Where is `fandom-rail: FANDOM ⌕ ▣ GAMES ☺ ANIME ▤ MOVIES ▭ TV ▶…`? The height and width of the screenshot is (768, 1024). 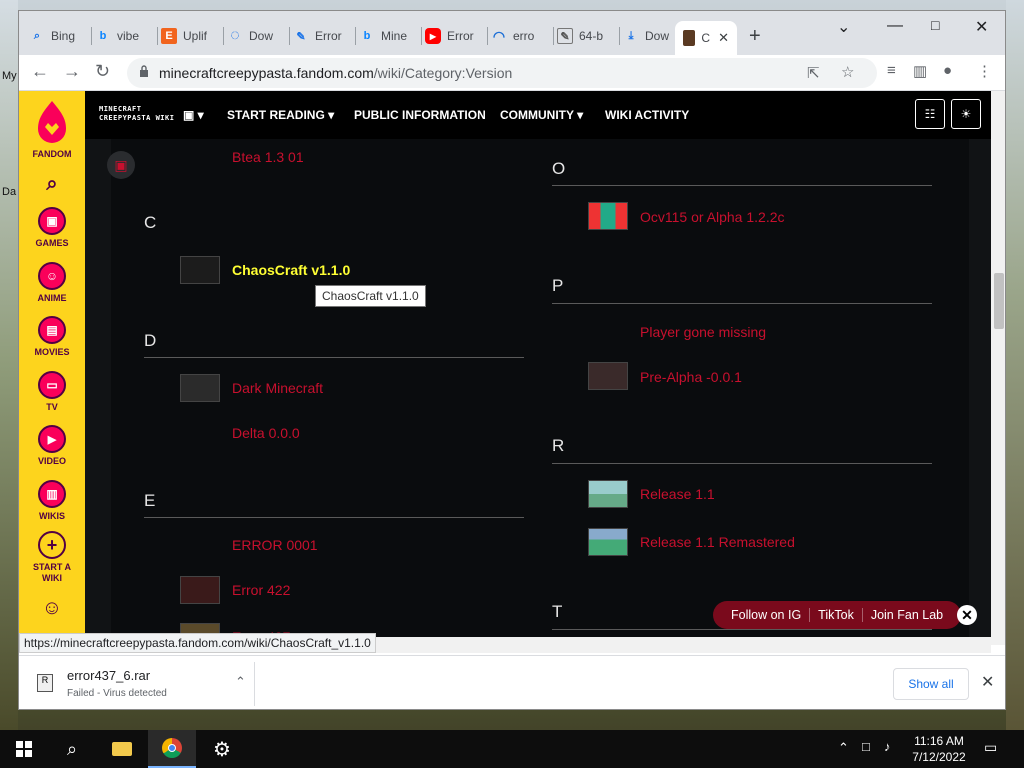
fandom-rail: FANDOM ⌕ ▣ GAMES ☺ ANIME ▤ MOVIES ▭ TV ▶… is located at coordinates (52, 368).